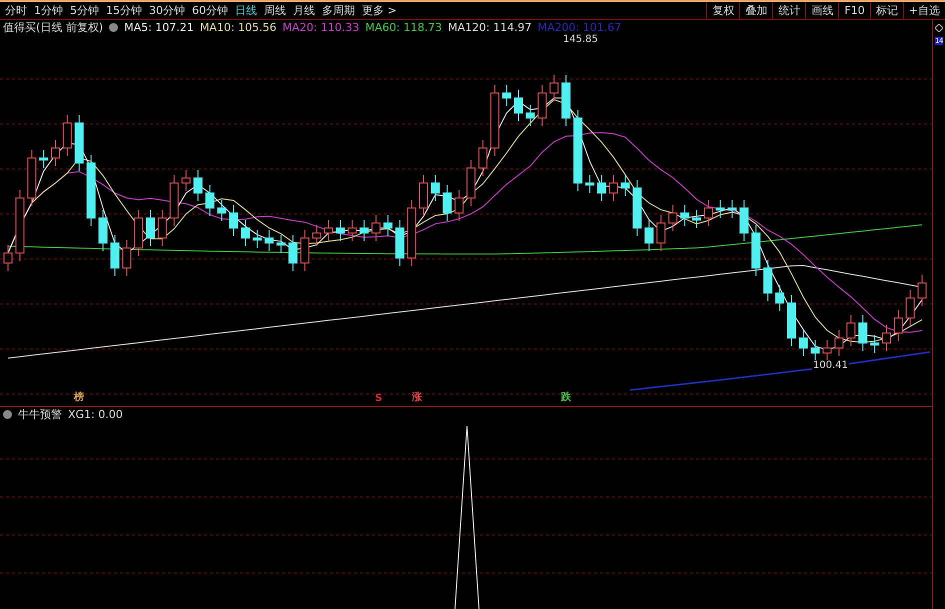 This screenshot has width=945, height=609. What do you see at coordinates (53, 27) in the screenshot?
I see `chart-title: 值得买(日线 前复权)` at bounding box center [53, 27].